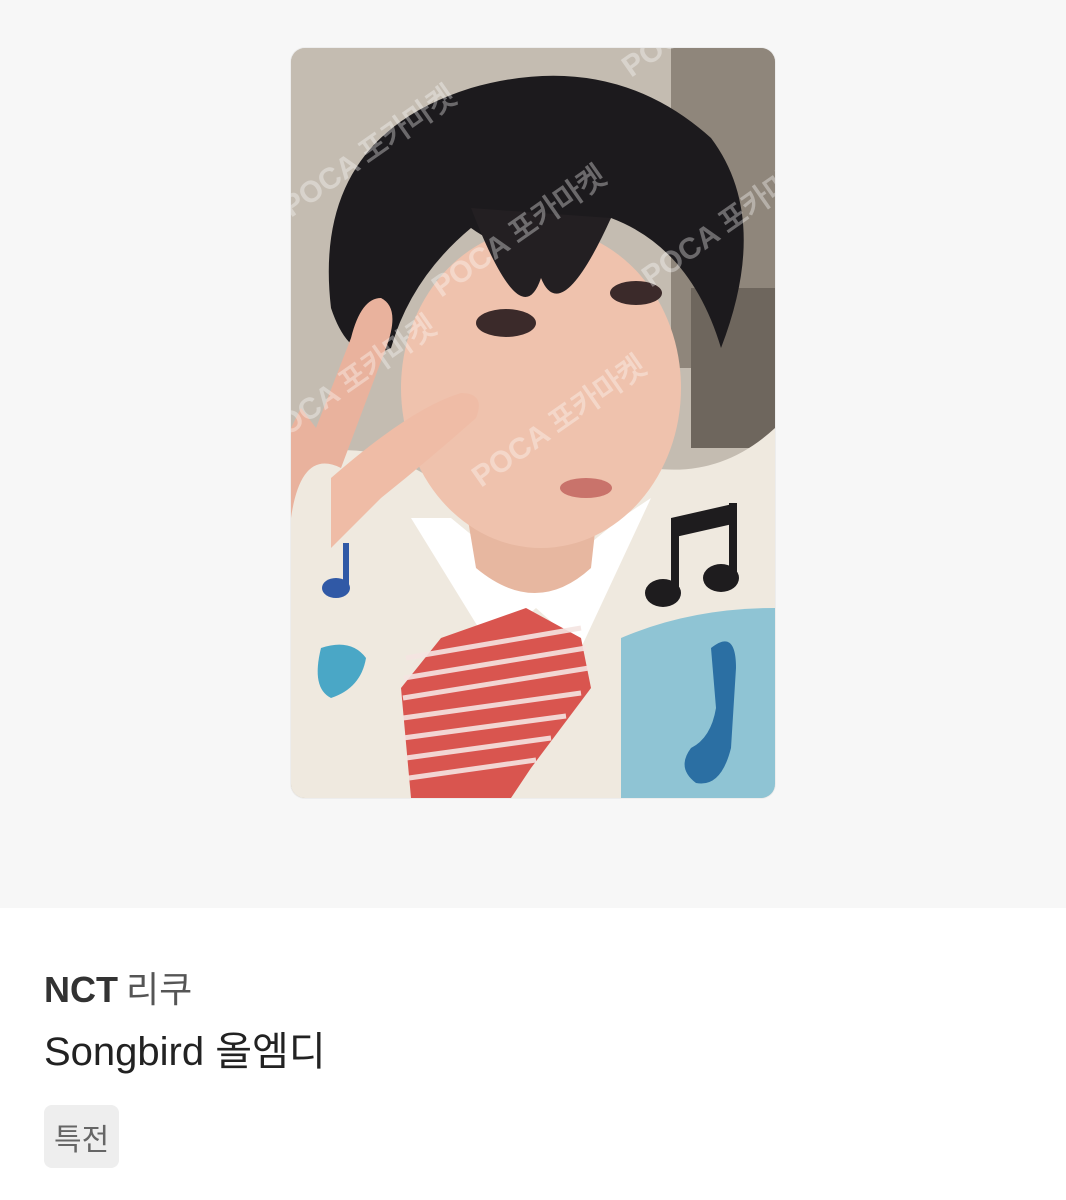 The width and height of the screenshot is (1066, 1200). What do you see at coordinates (82, 1136) in the screenshot?
I see `tag-badge: 특전` at bounding box center [82, 1136].